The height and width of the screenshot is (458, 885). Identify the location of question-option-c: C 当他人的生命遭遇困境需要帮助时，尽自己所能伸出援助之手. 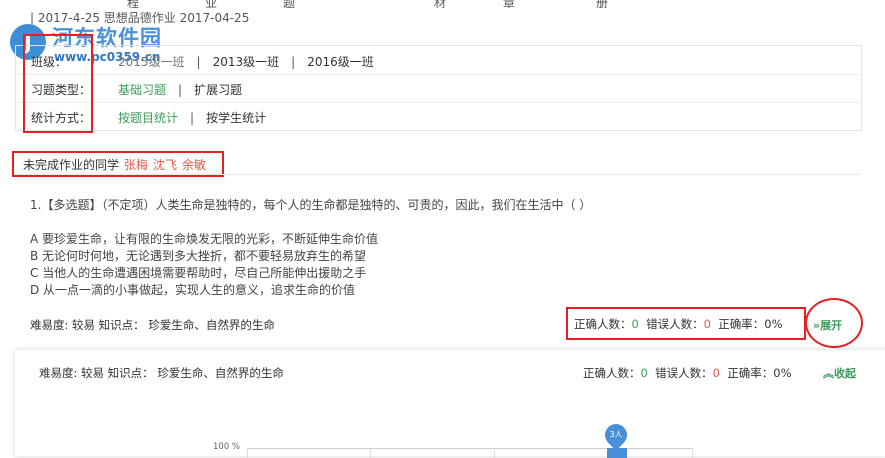
(198, 273).